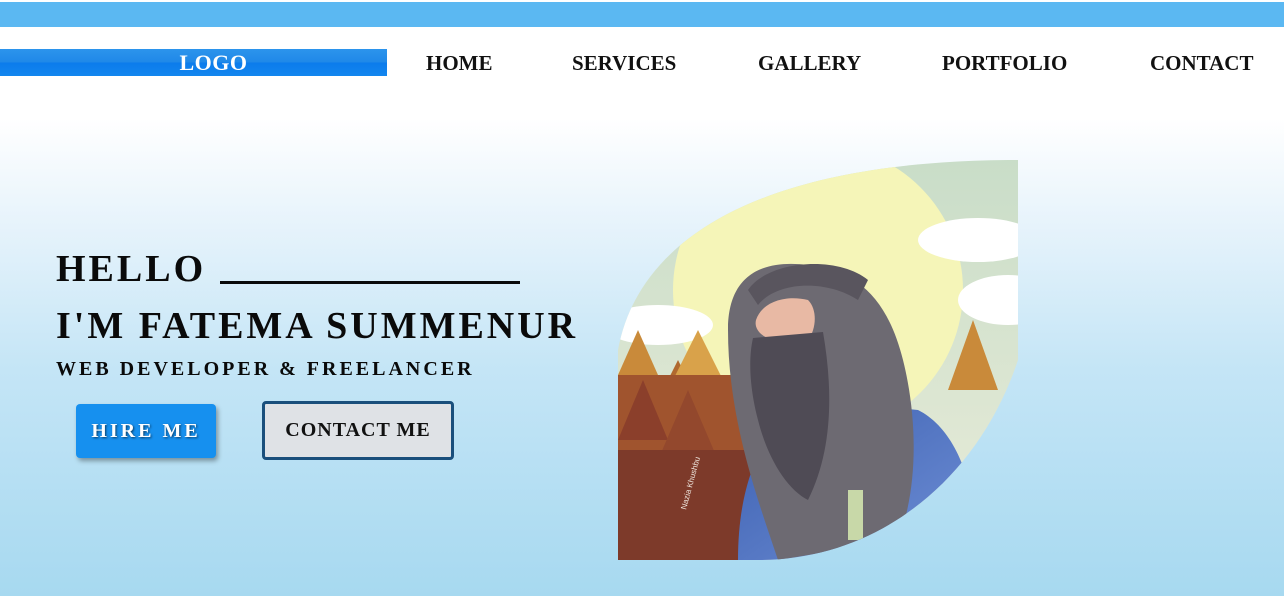 Image resolution: width=1284 pixels, height=596 pixels. I want to click on greeting-underline, so click(370, 282).